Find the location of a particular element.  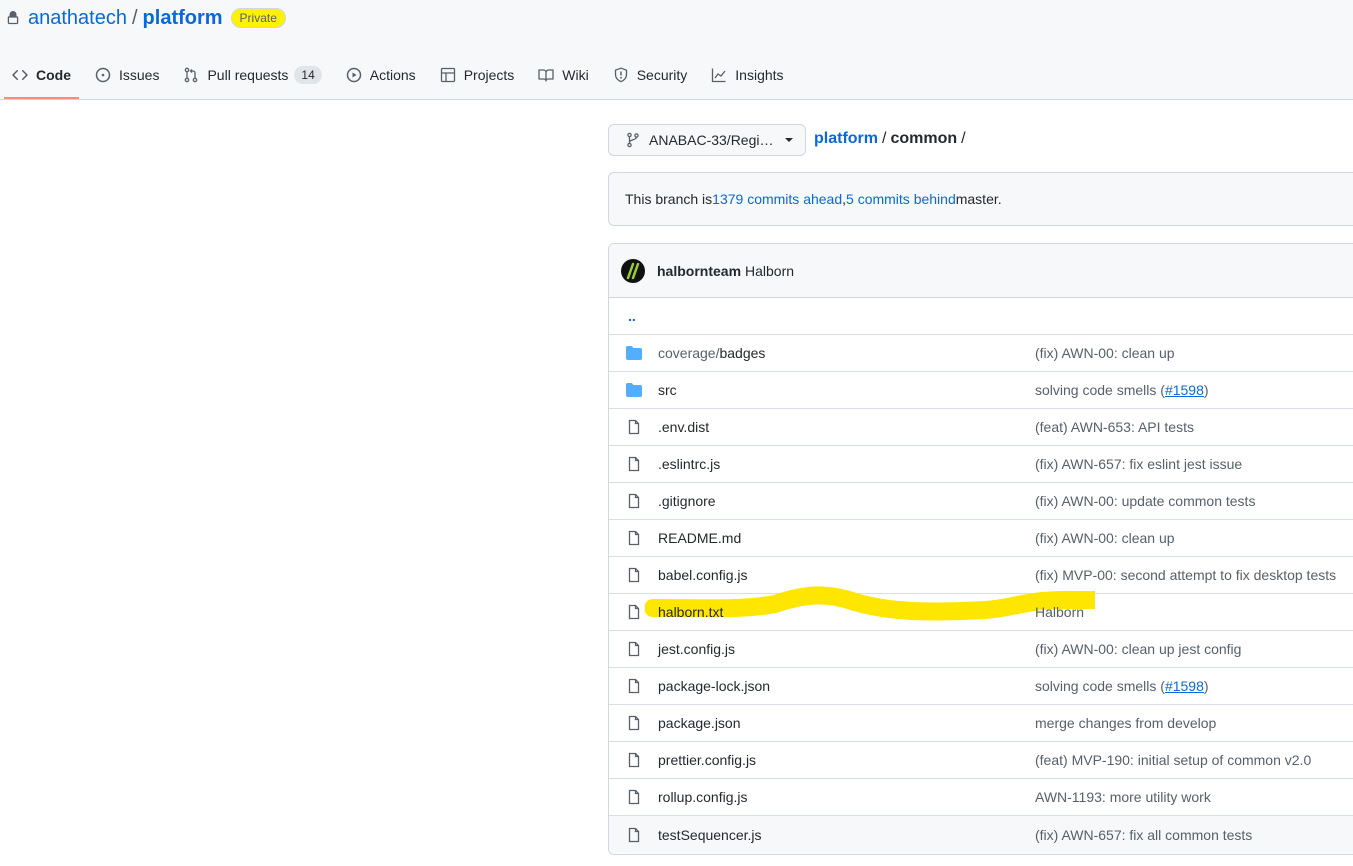

file-row: coverage/badges (fix) AWN-00: clean up is located at coordinates (981, 353).